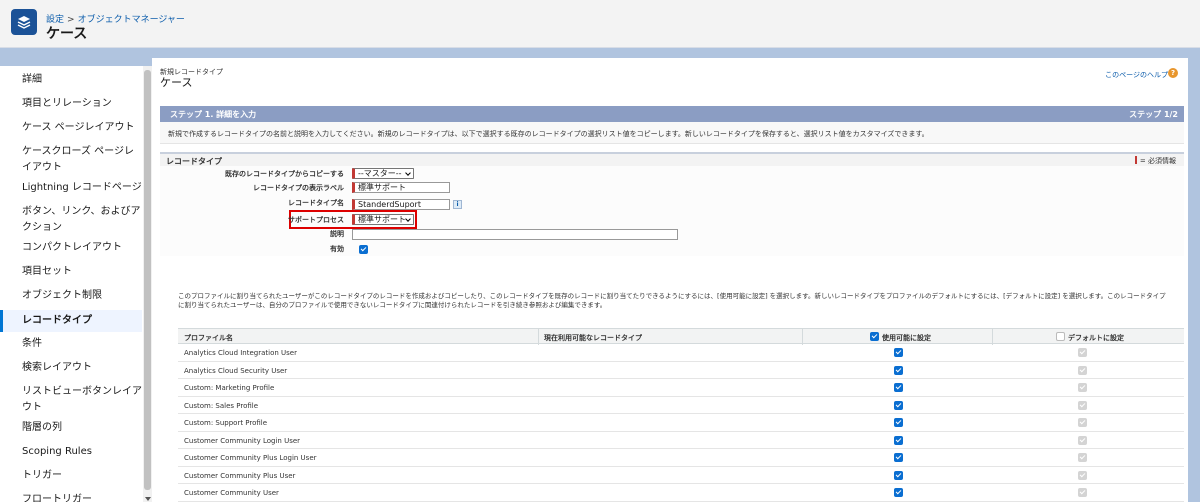  I want to click on section-header: レコードタイプ = 必須情報, so click(672, 159).